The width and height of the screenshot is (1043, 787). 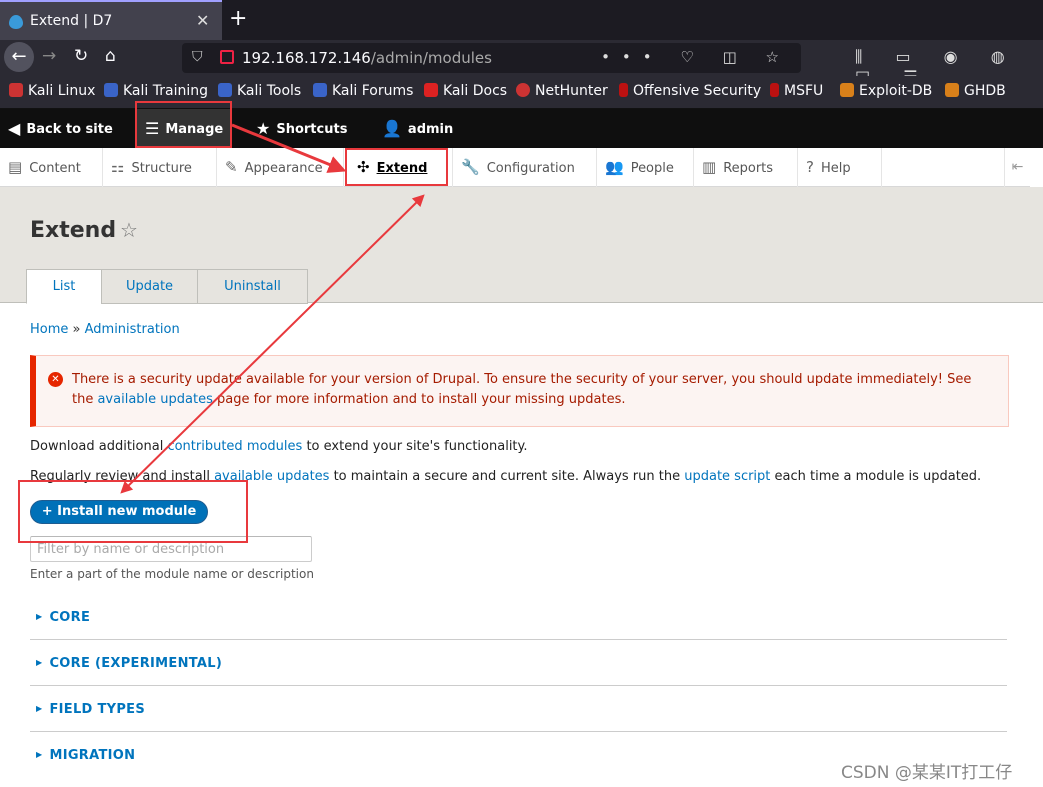 What do you see at coordinates (118, 167) in the screenshot?
I see `sitemap-icon: ⚏` at bounding box center [118, 167].